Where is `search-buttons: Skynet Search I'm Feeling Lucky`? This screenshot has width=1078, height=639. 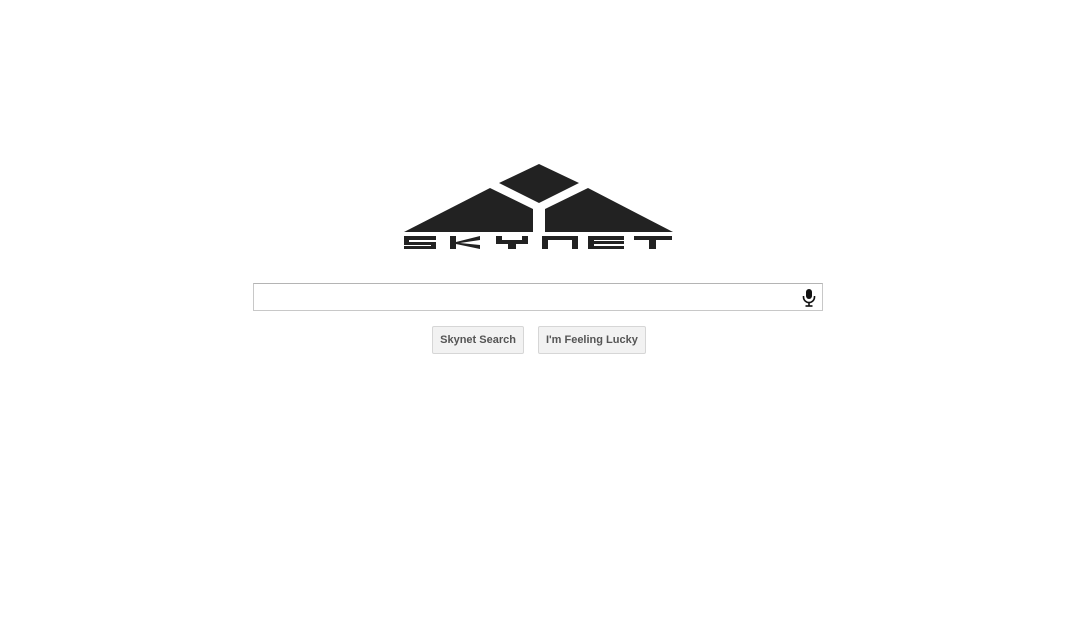 search-buttons: Skynet Search I'm Feeling Lucky is located at coordinates (539, 340).